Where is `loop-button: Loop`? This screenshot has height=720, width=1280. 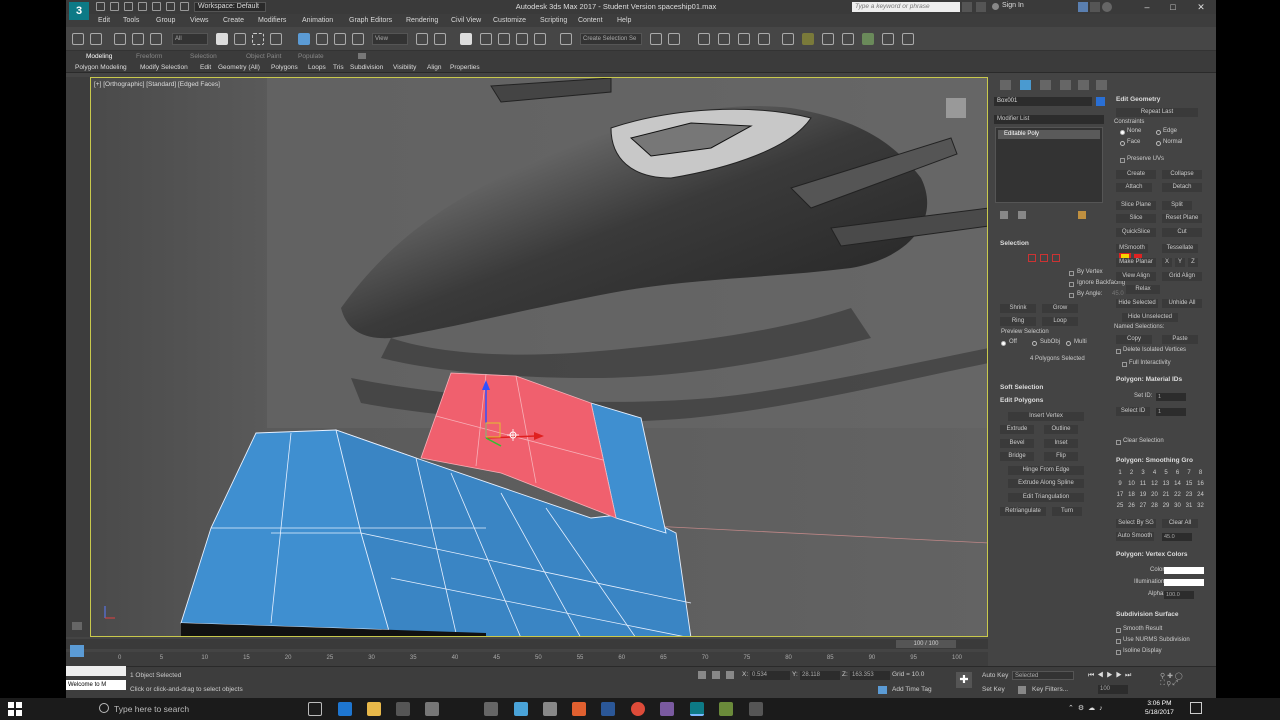 loop-button: Loop is located at coordinates (1060, 321).